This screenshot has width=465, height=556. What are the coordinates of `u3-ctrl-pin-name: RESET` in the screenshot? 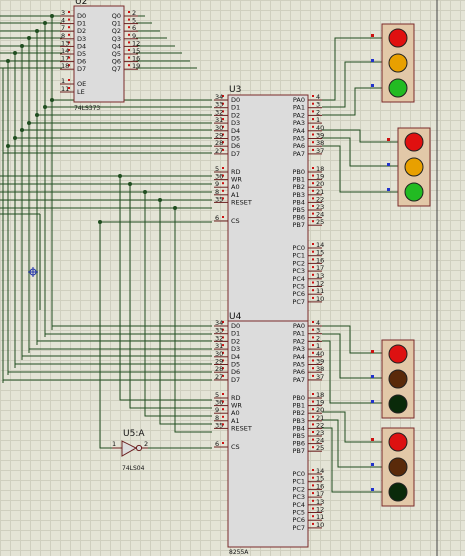 It's located at (241, 202).